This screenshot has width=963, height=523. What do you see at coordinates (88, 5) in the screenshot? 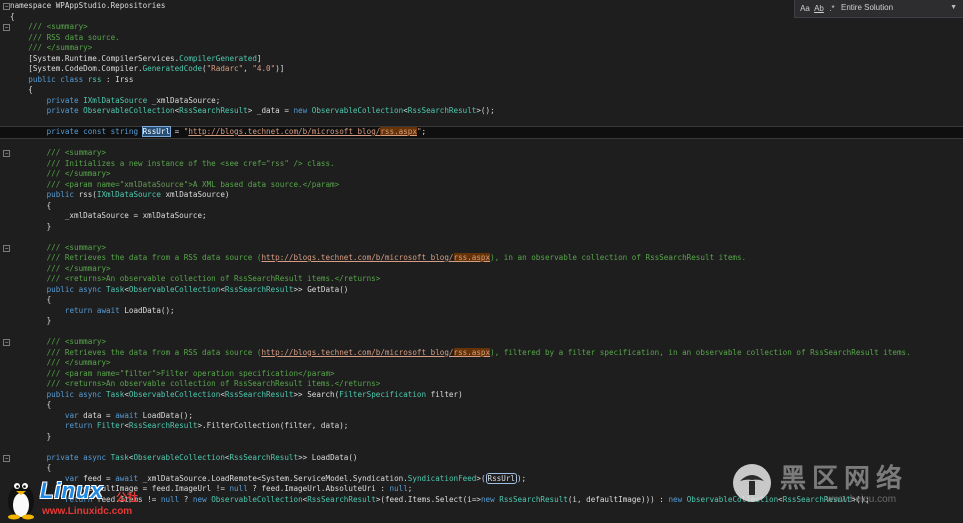
I see `code-token: namespace WPAppStudio.Repositories` at bounding box center [88, 5].